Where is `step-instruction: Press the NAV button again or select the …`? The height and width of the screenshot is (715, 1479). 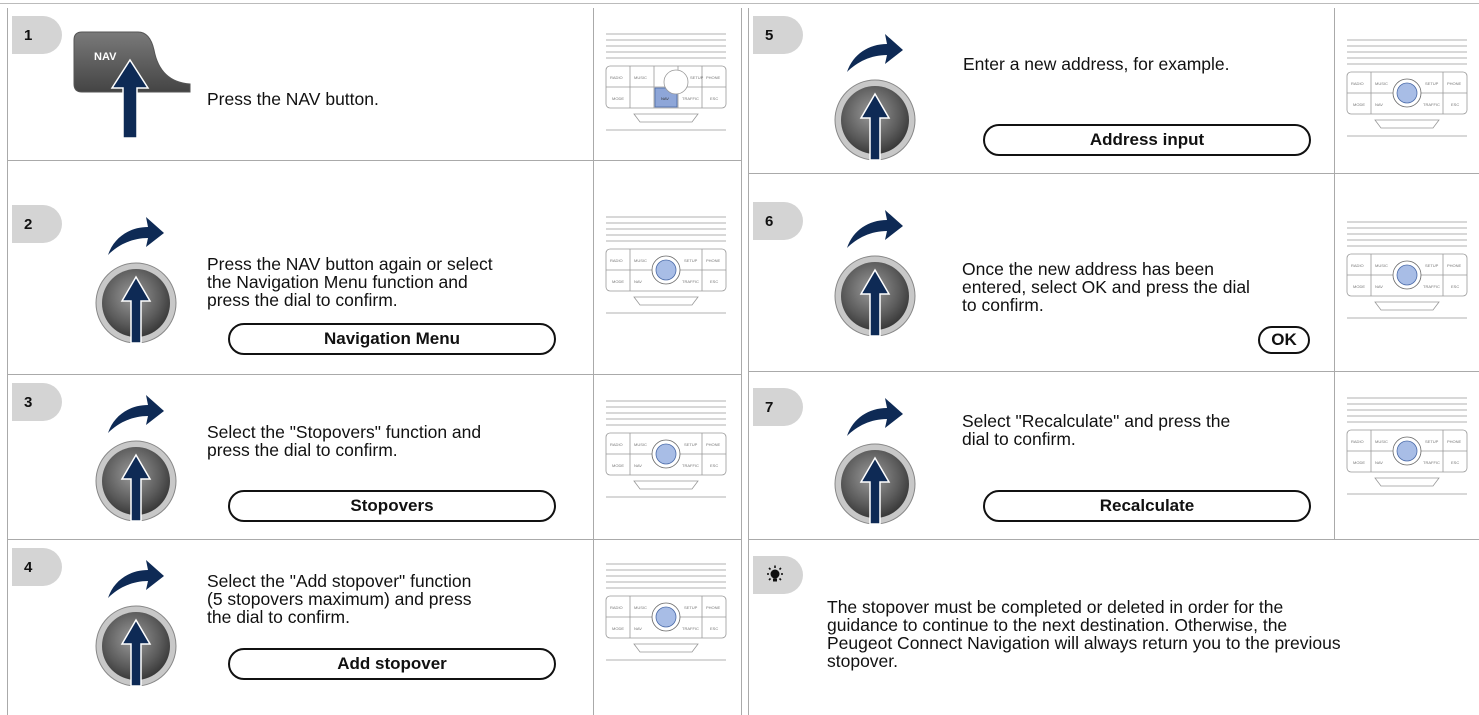 step-instruction: Press the NAV button again or select the … is located at coordinates (350, 282).